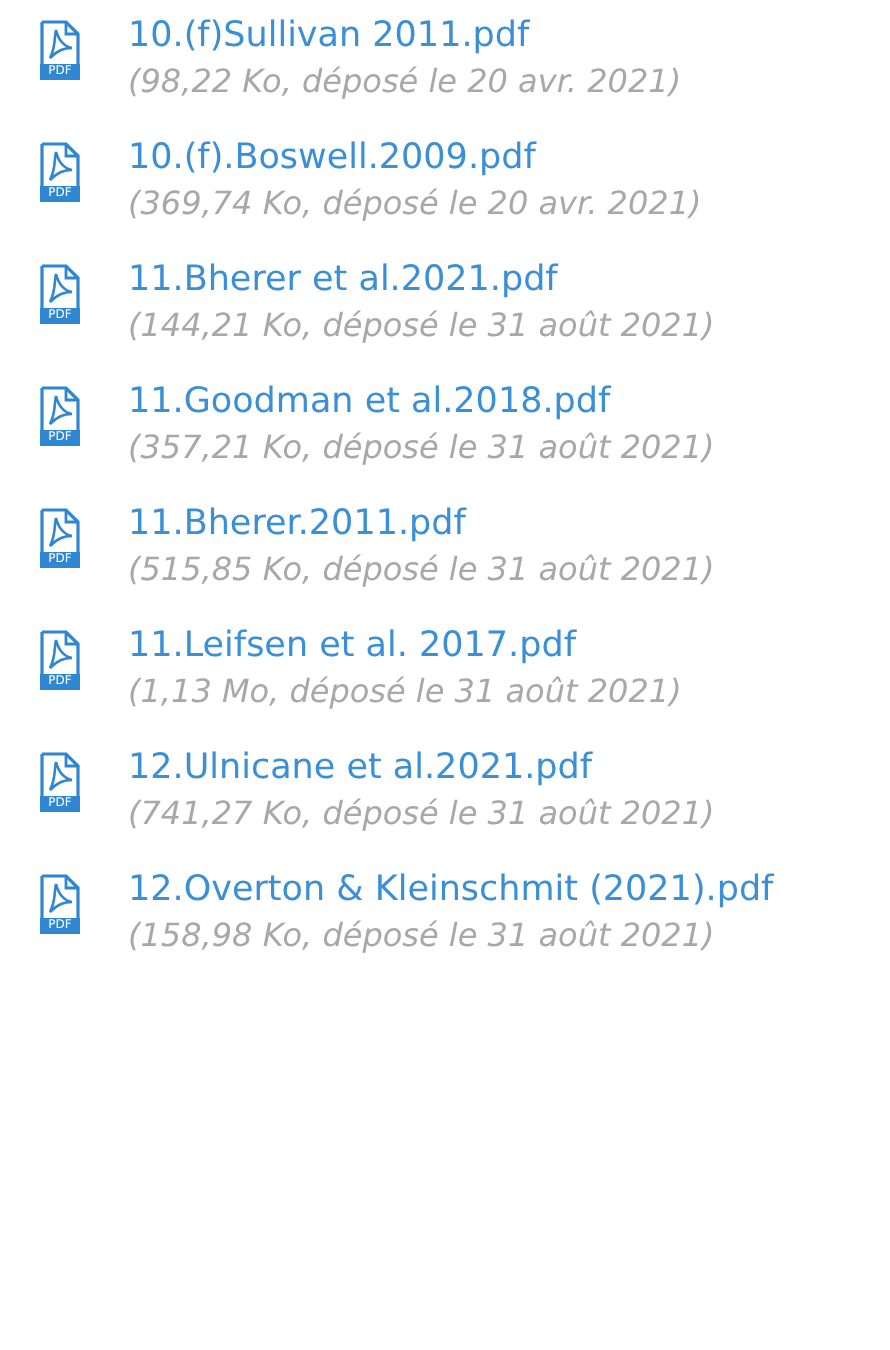 This screenshot has width=890, height=1350. Describe the element at coordinates (405, 36) in the screenshot. I see `file-link: 10.(f)Sullivan 2011.pdf` at that location.